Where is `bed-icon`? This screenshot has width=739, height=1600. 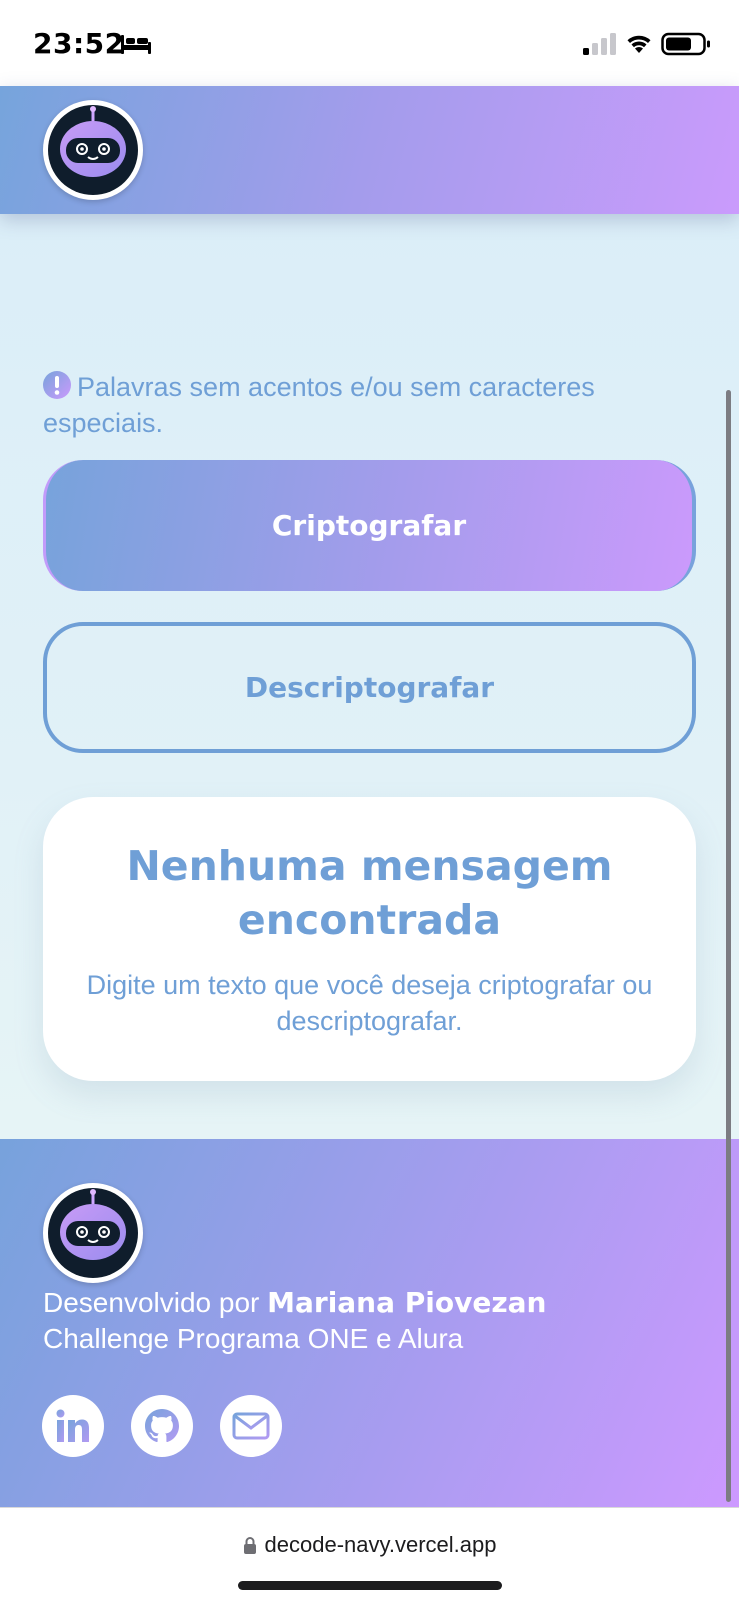 bed-icon is located at coordinates (136, 44).